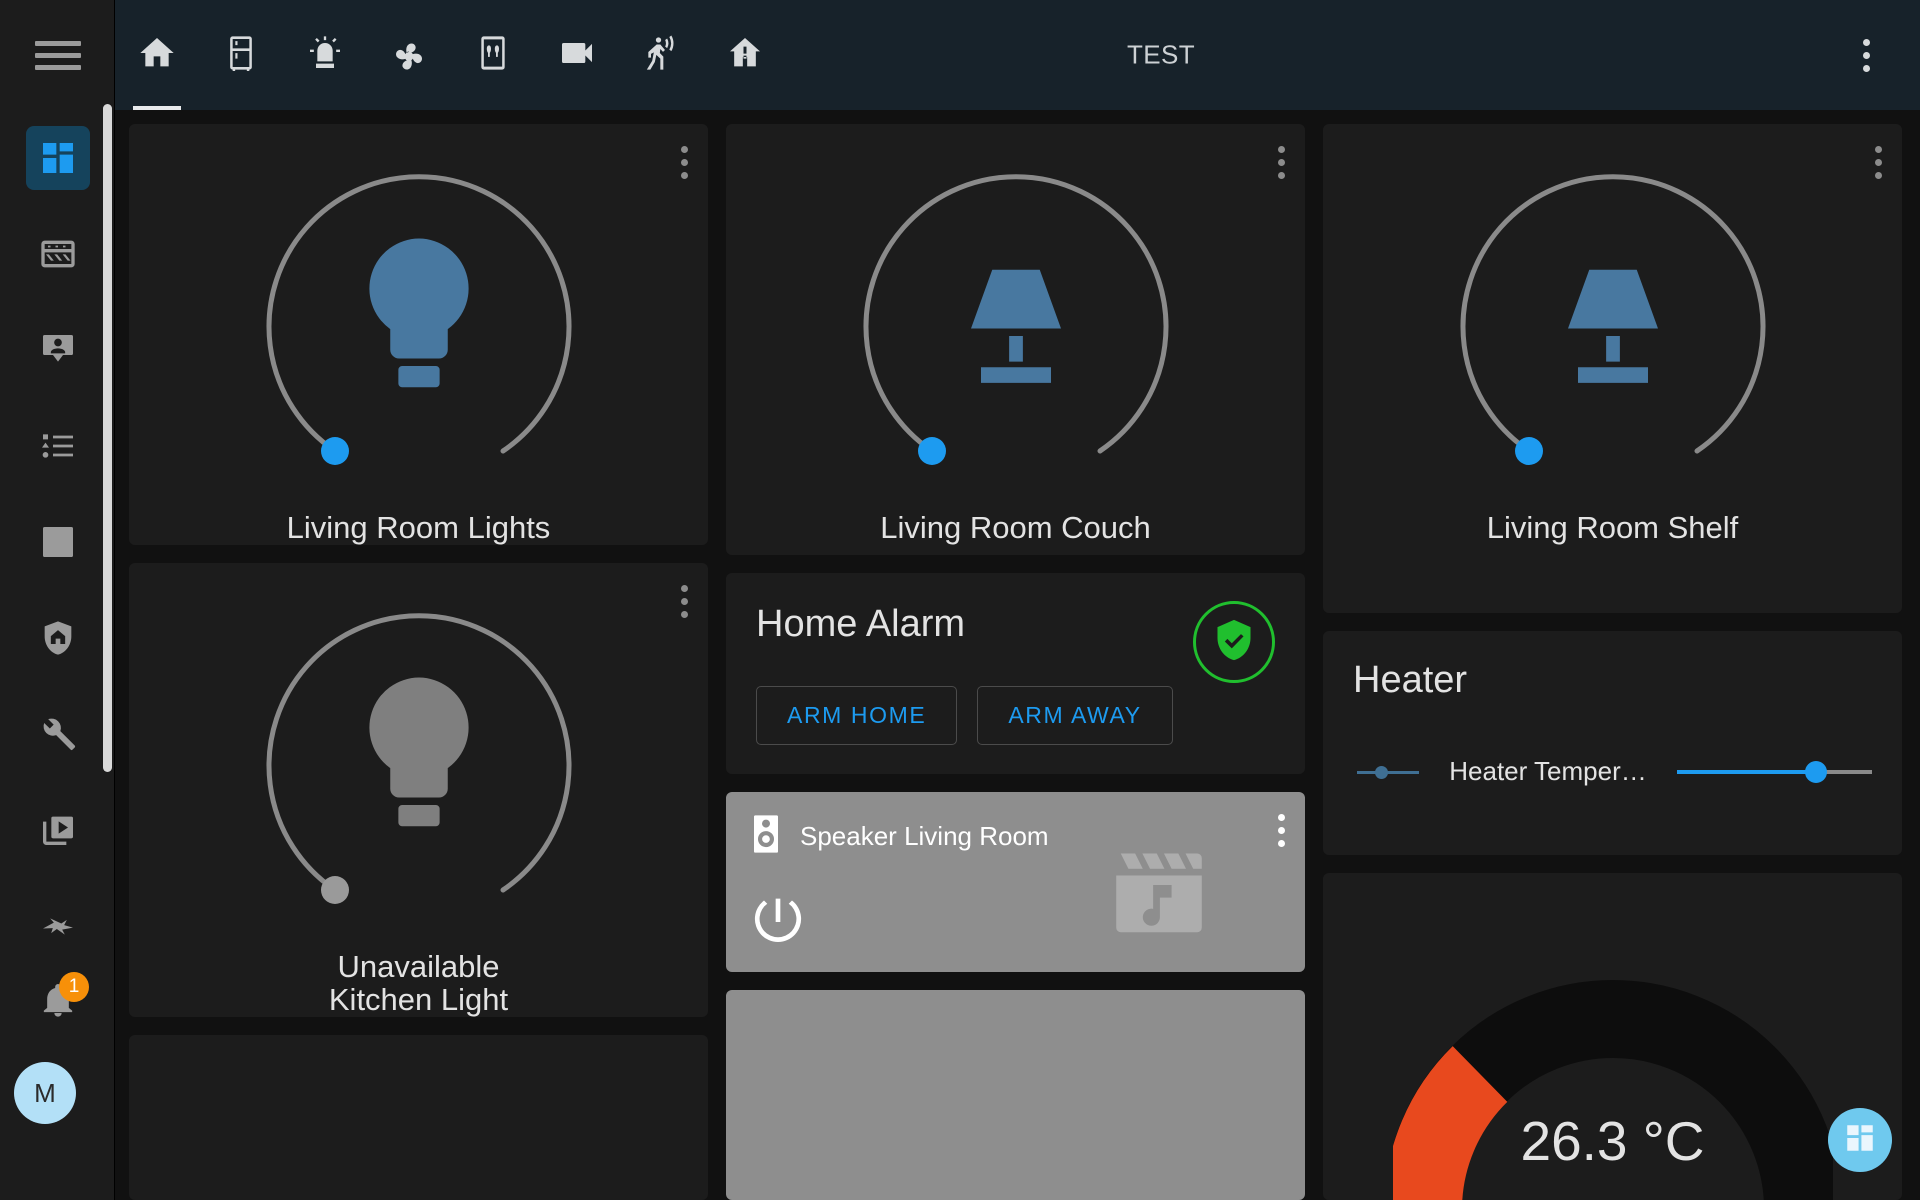 The height and width of the screenshot is (1200, 1920). I want to click on power-socket-icon, so click(493, 55).